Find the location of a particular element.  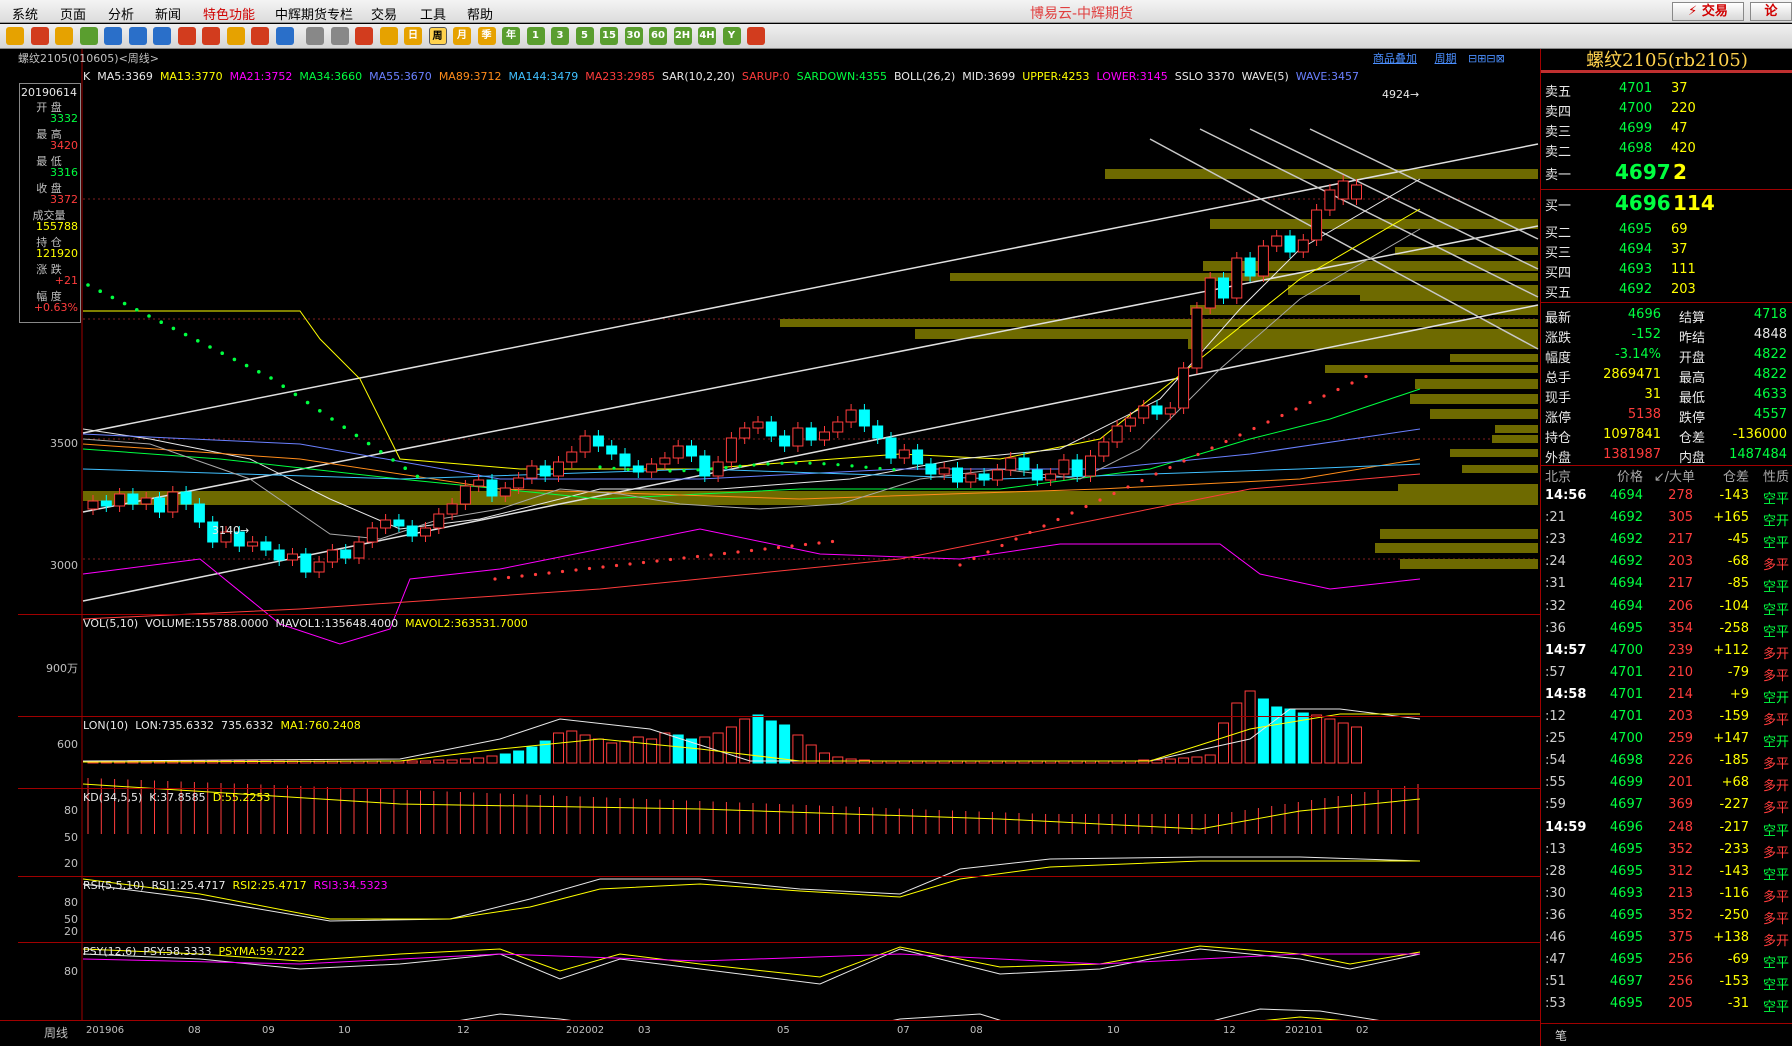

toolbar-button-26: 60 is located at coordinates (658, 36).